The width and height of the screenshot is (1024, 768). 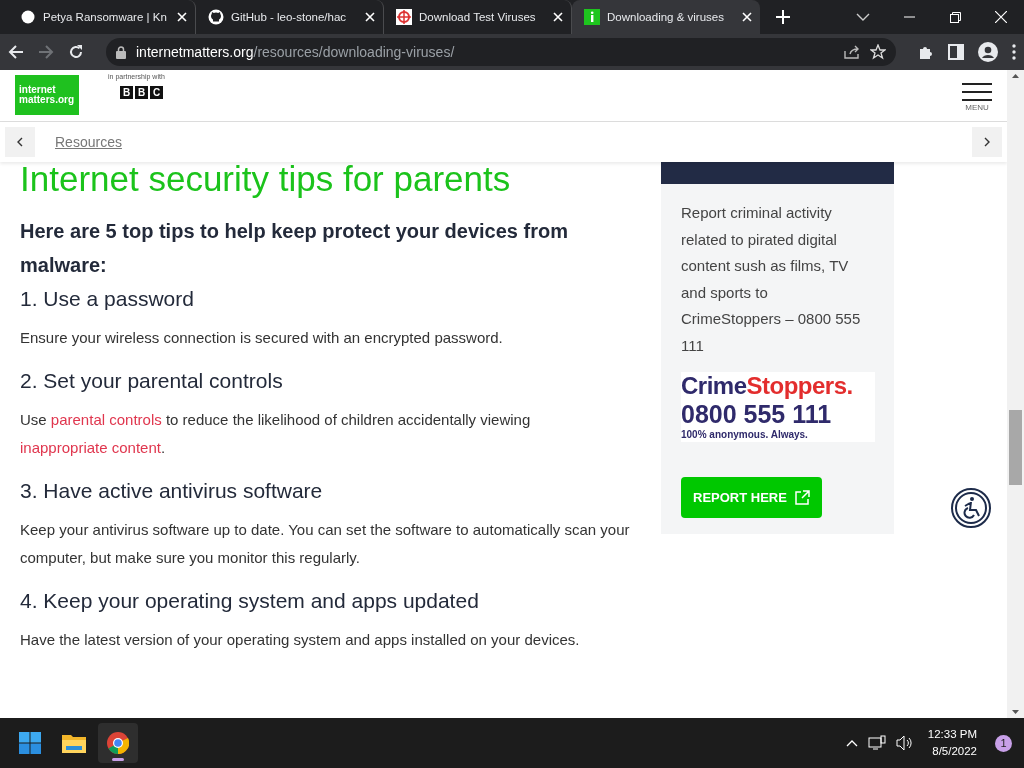 I want to click on info-icon, so click(x=592, y=17).